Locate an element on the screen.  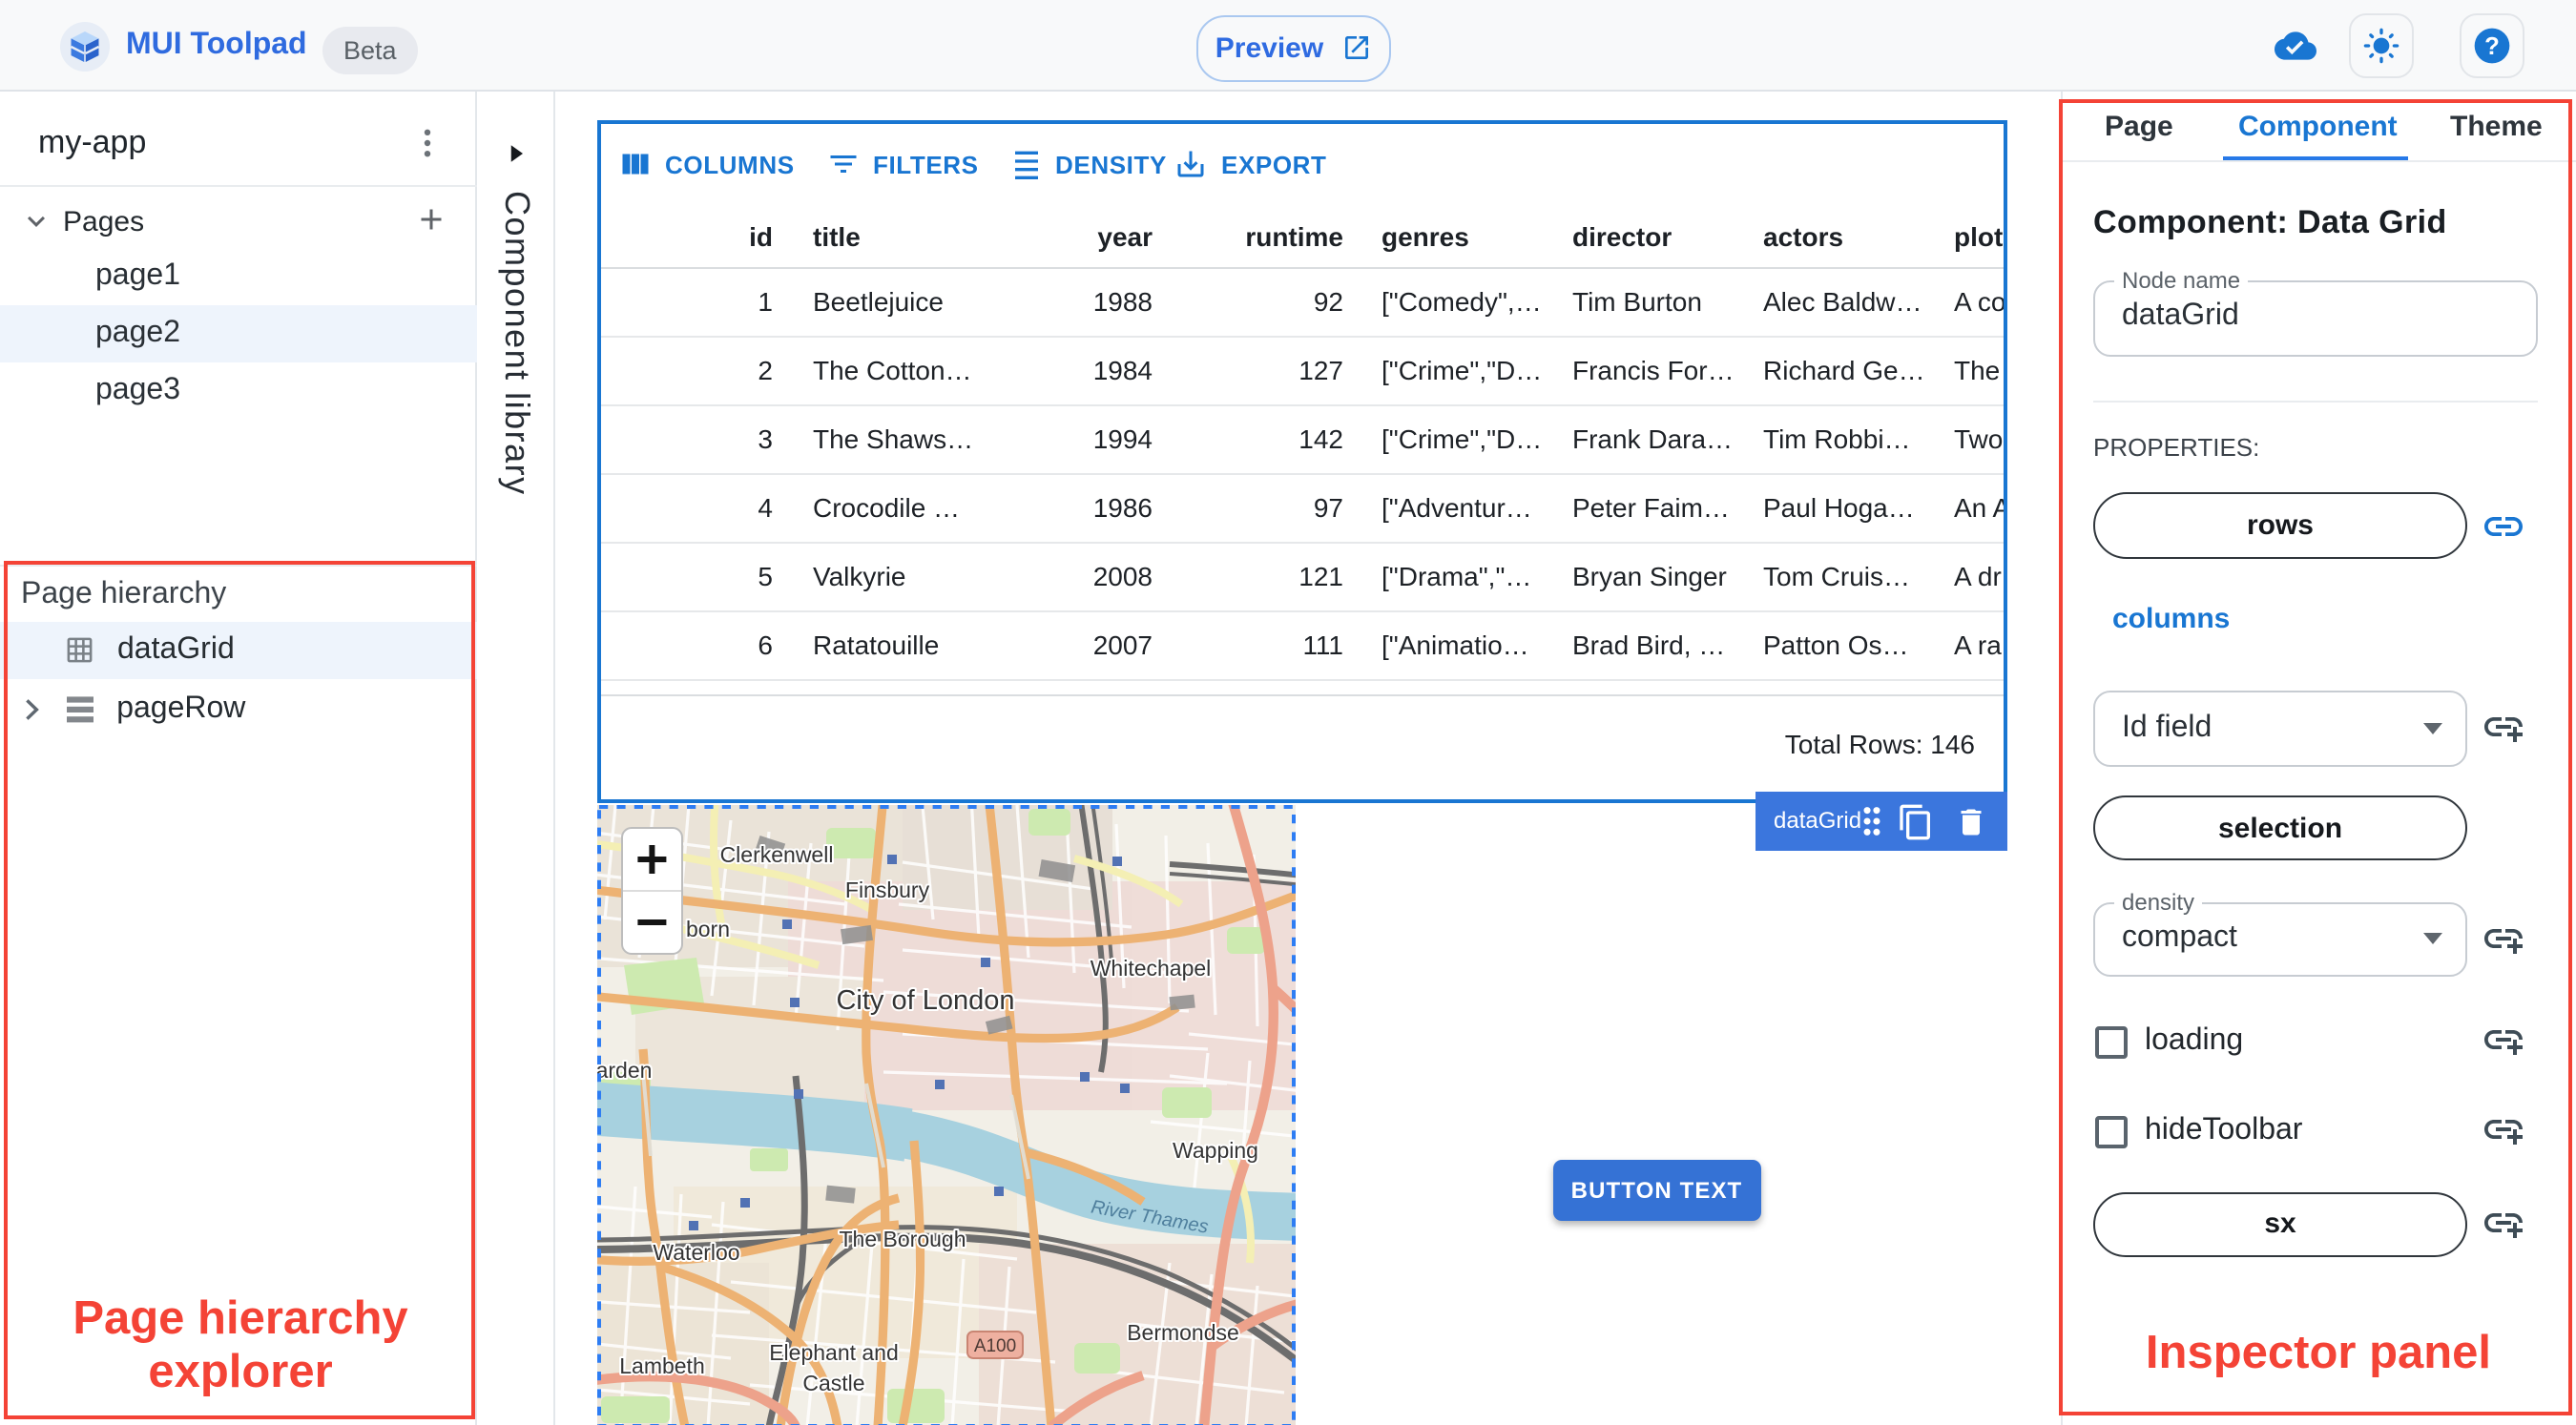
svg-text: Waterloo is located at coordinates (696, 1251).